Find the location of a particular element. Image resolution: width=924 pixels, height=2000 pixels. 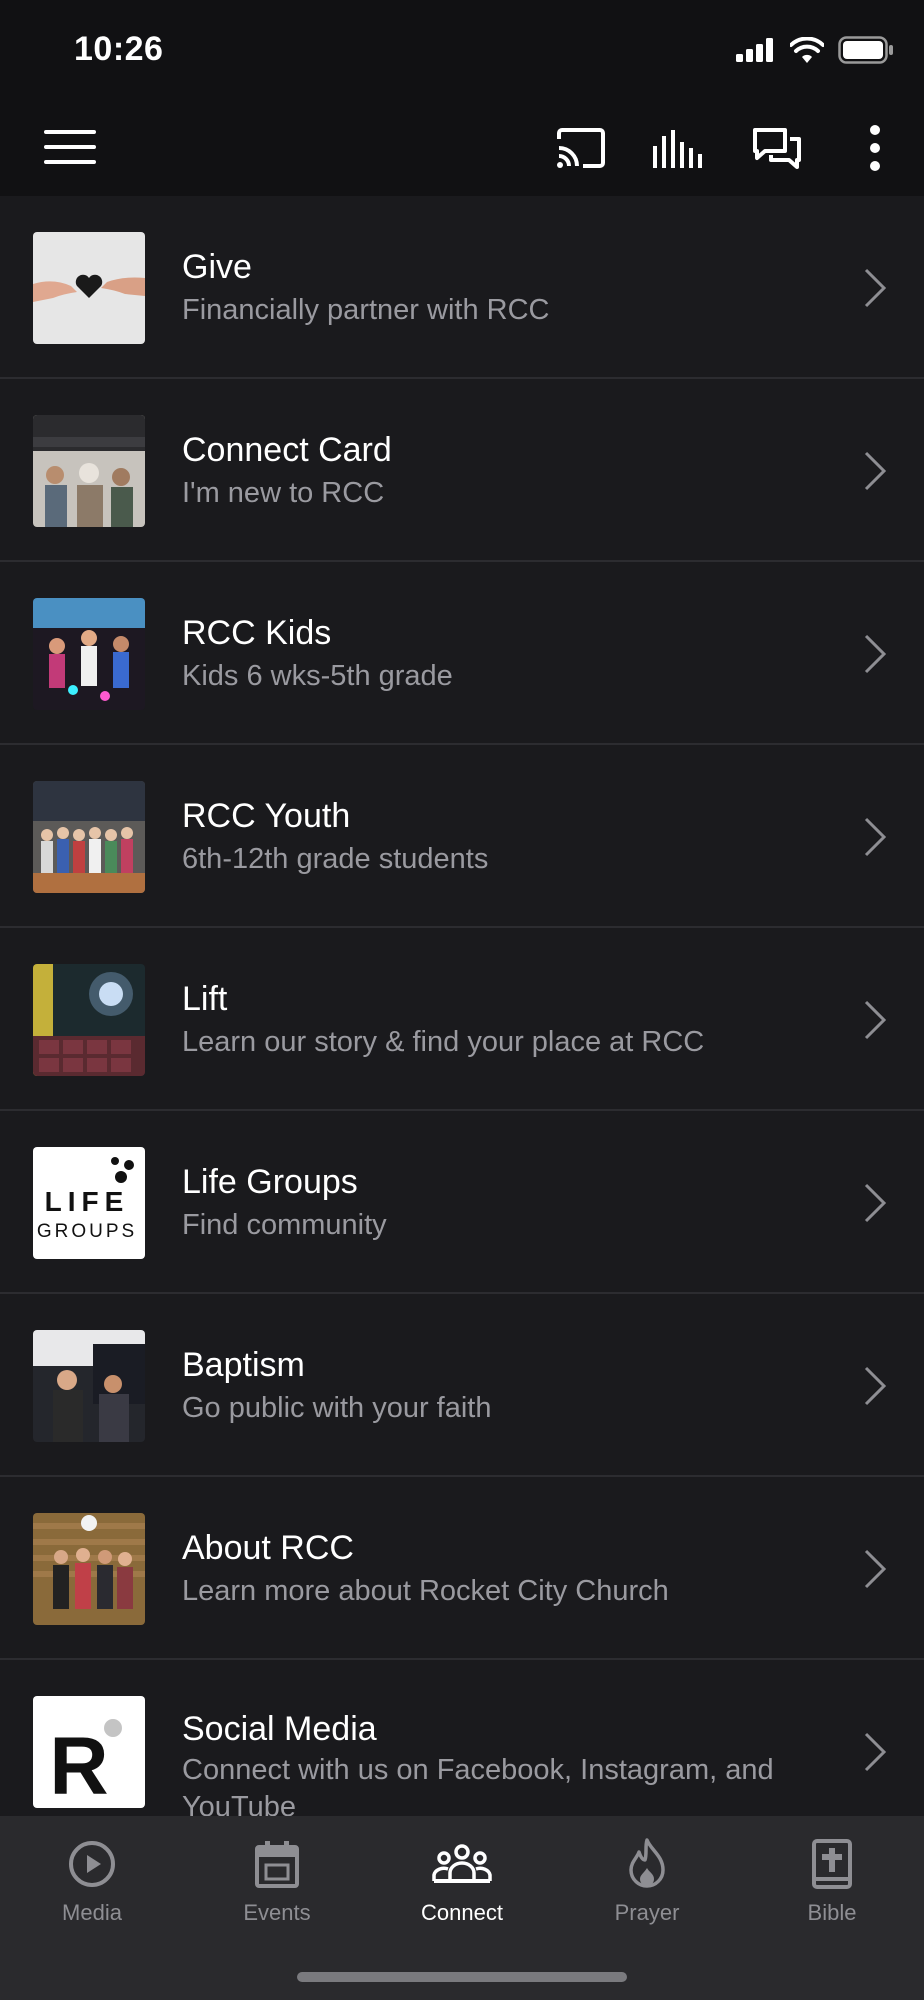

list-item-title: Social Media is located at coordinates (279, 1729).